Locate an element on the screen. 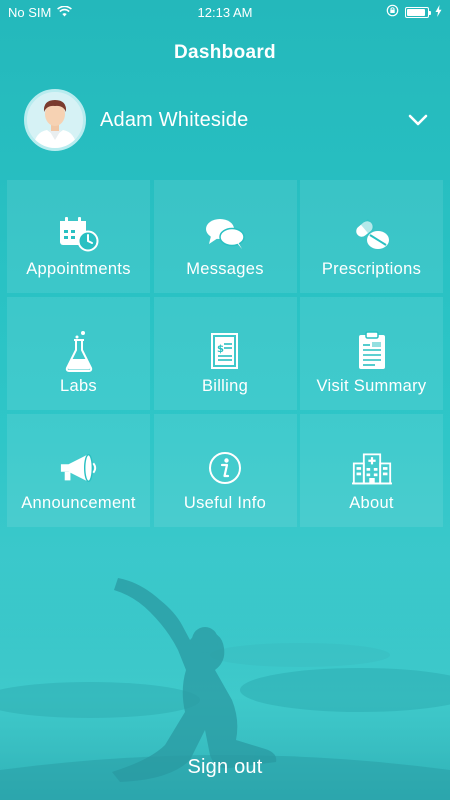 The image size is (450, 800). sign-out-button: Sign out is located at coordinates (225, 767).